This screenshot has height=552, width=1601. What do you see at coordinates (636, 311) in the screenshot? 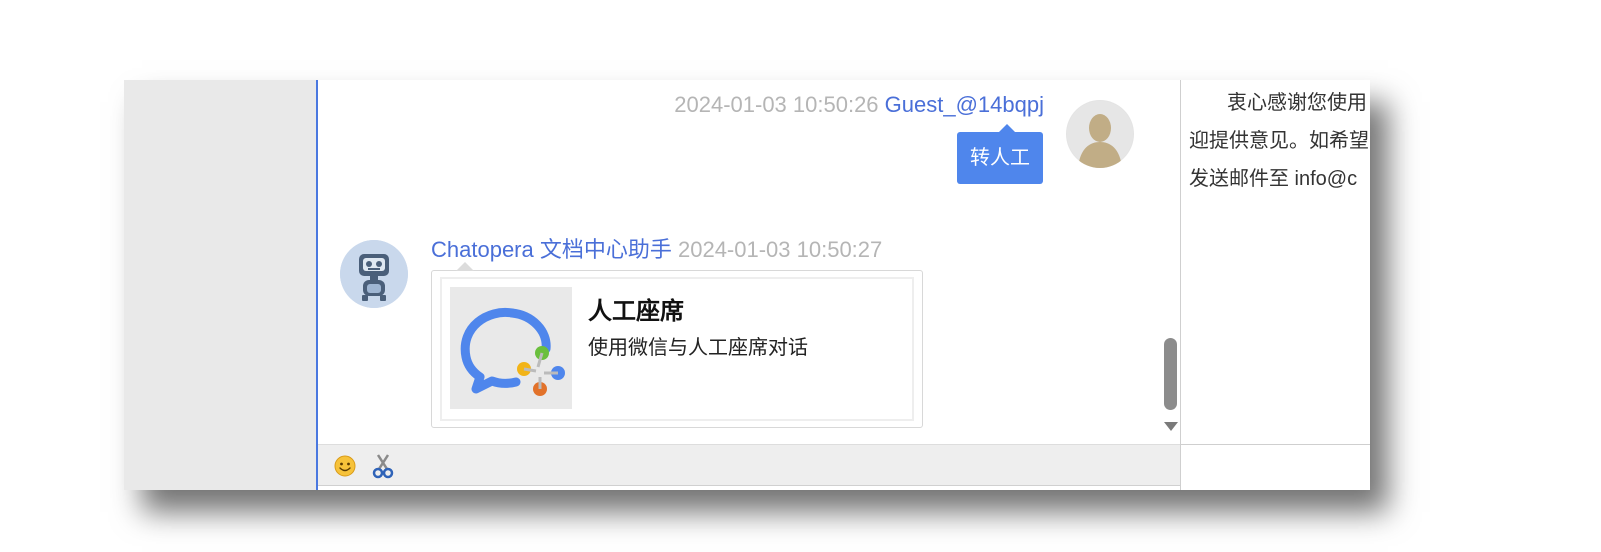
I see `card-title: 人工座席` at bounding box center [636, 311].